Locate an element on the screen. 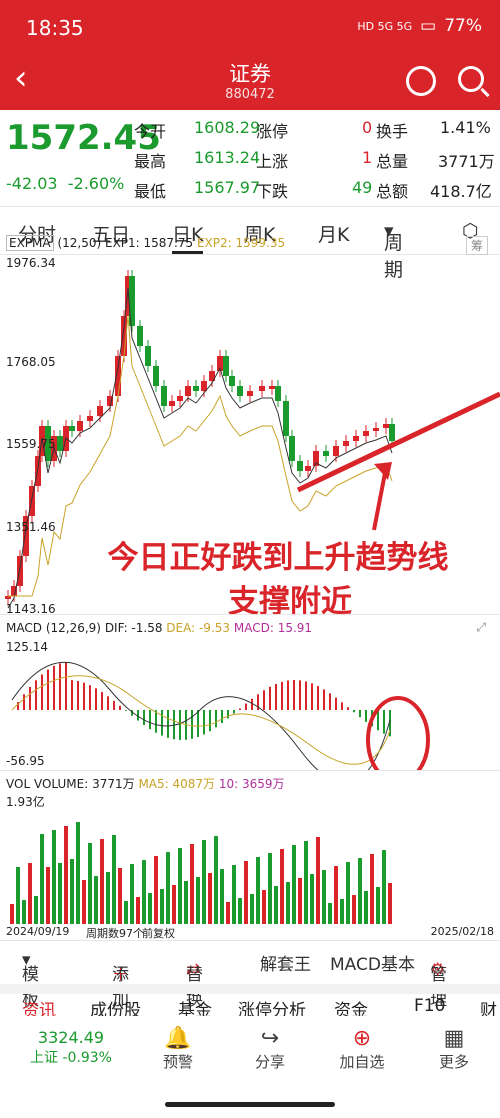  battery-level: 77% is located at coordinates (463, 26).